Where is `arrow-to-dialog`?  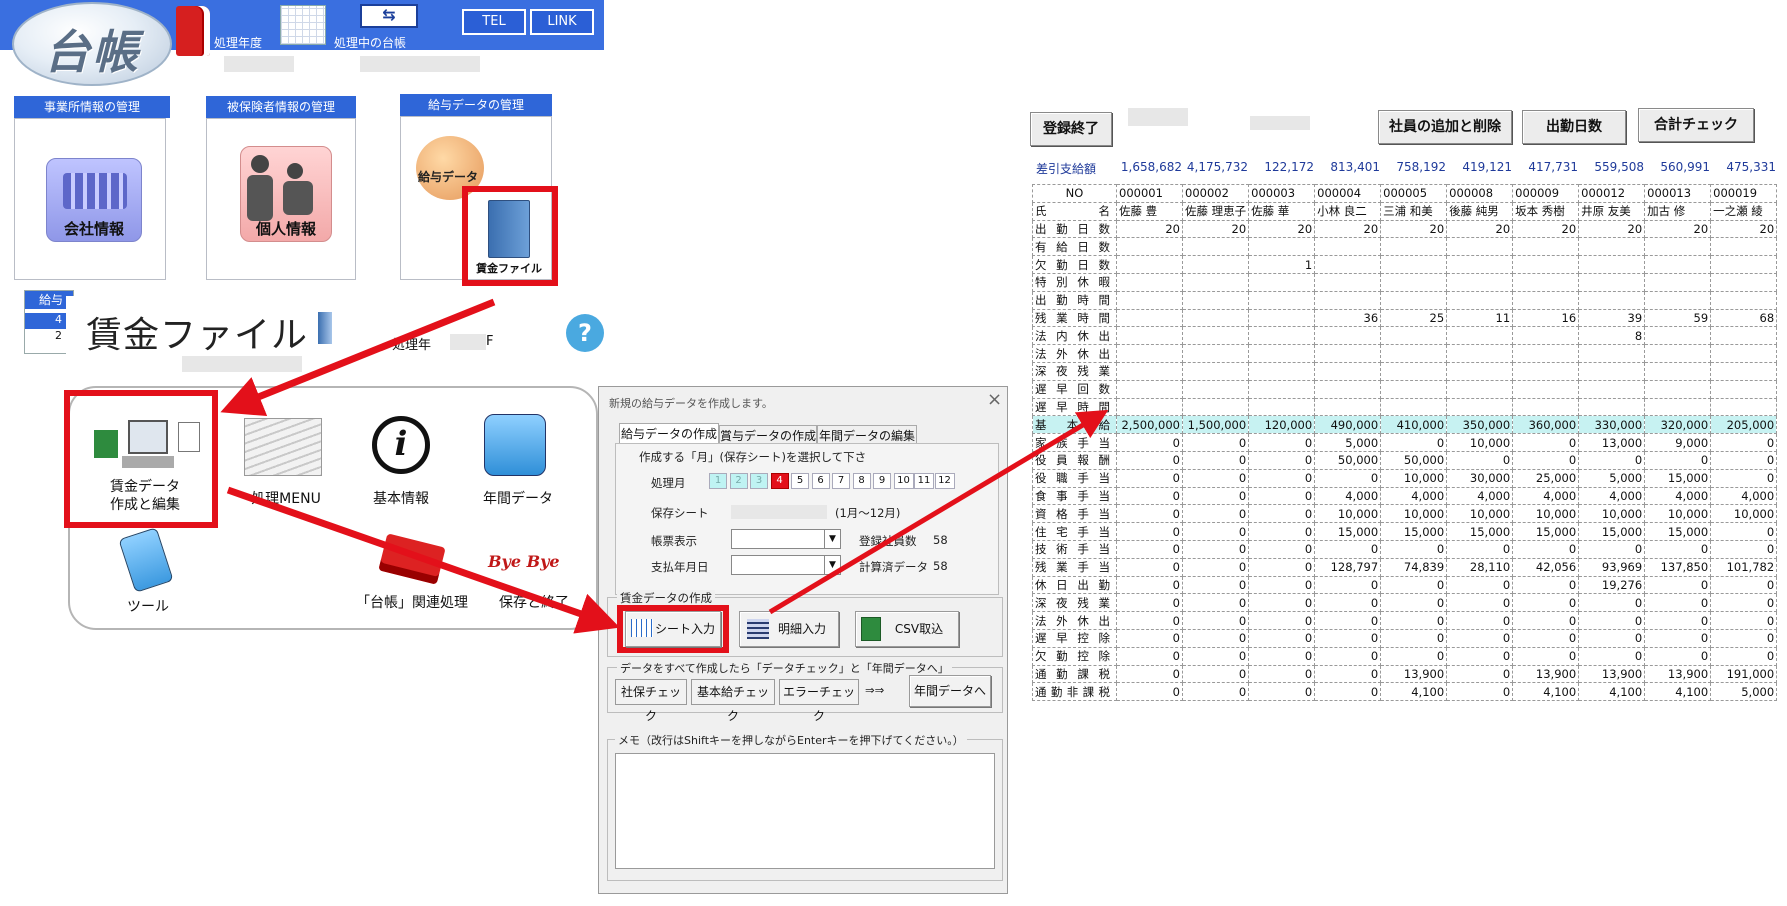 arrow-to-dialog is located at coordinates (423, 560).